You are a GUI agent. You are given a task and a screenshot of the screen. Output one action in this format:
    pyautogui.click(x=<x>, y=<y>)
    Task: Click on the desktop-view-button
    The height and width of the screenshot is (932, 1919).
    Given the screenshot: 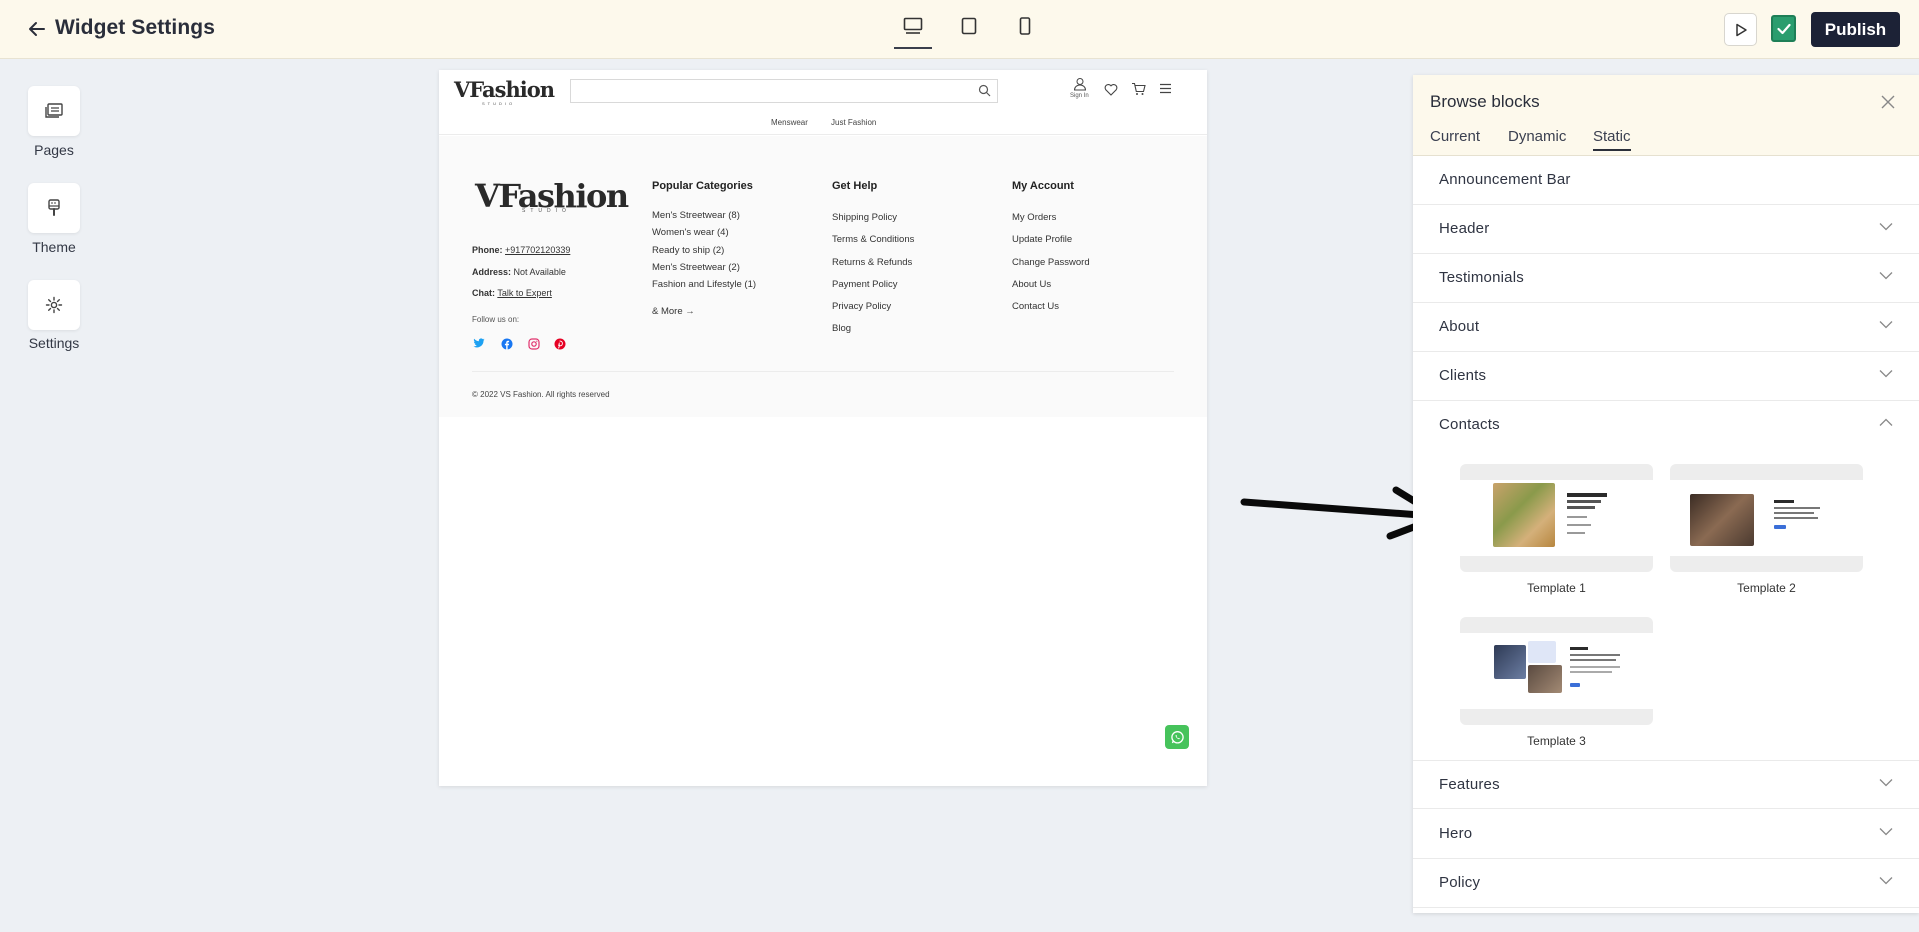 What is the action you would take?
    pyautogui.click(x=913, y=33)
    